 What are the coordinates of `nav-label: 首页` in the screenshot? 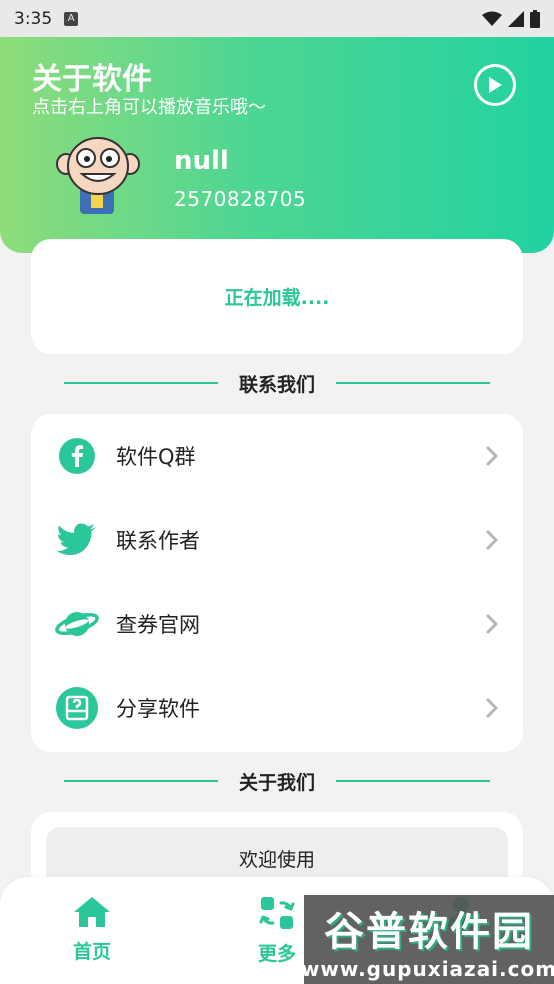 It's located at (91, 952).